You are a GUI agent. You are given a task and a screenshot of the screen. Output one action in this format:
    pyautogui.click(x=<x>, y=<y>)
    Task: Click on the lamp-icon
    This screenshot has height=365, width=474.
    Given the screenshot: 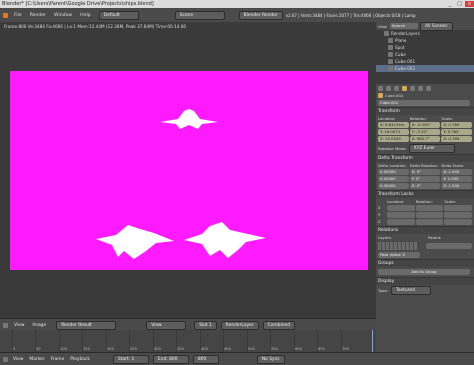 What is the action you would take?
    pyautogui.click(x=390, y=47)
    